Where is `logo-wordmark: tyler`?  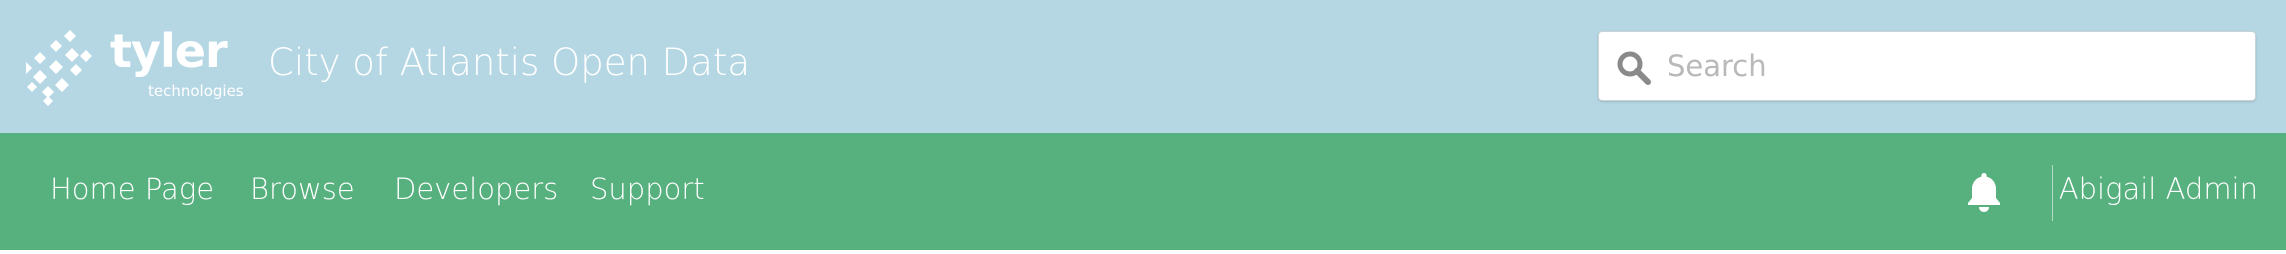 logo-wordmark: tyler is located at coordinates (169, 51).